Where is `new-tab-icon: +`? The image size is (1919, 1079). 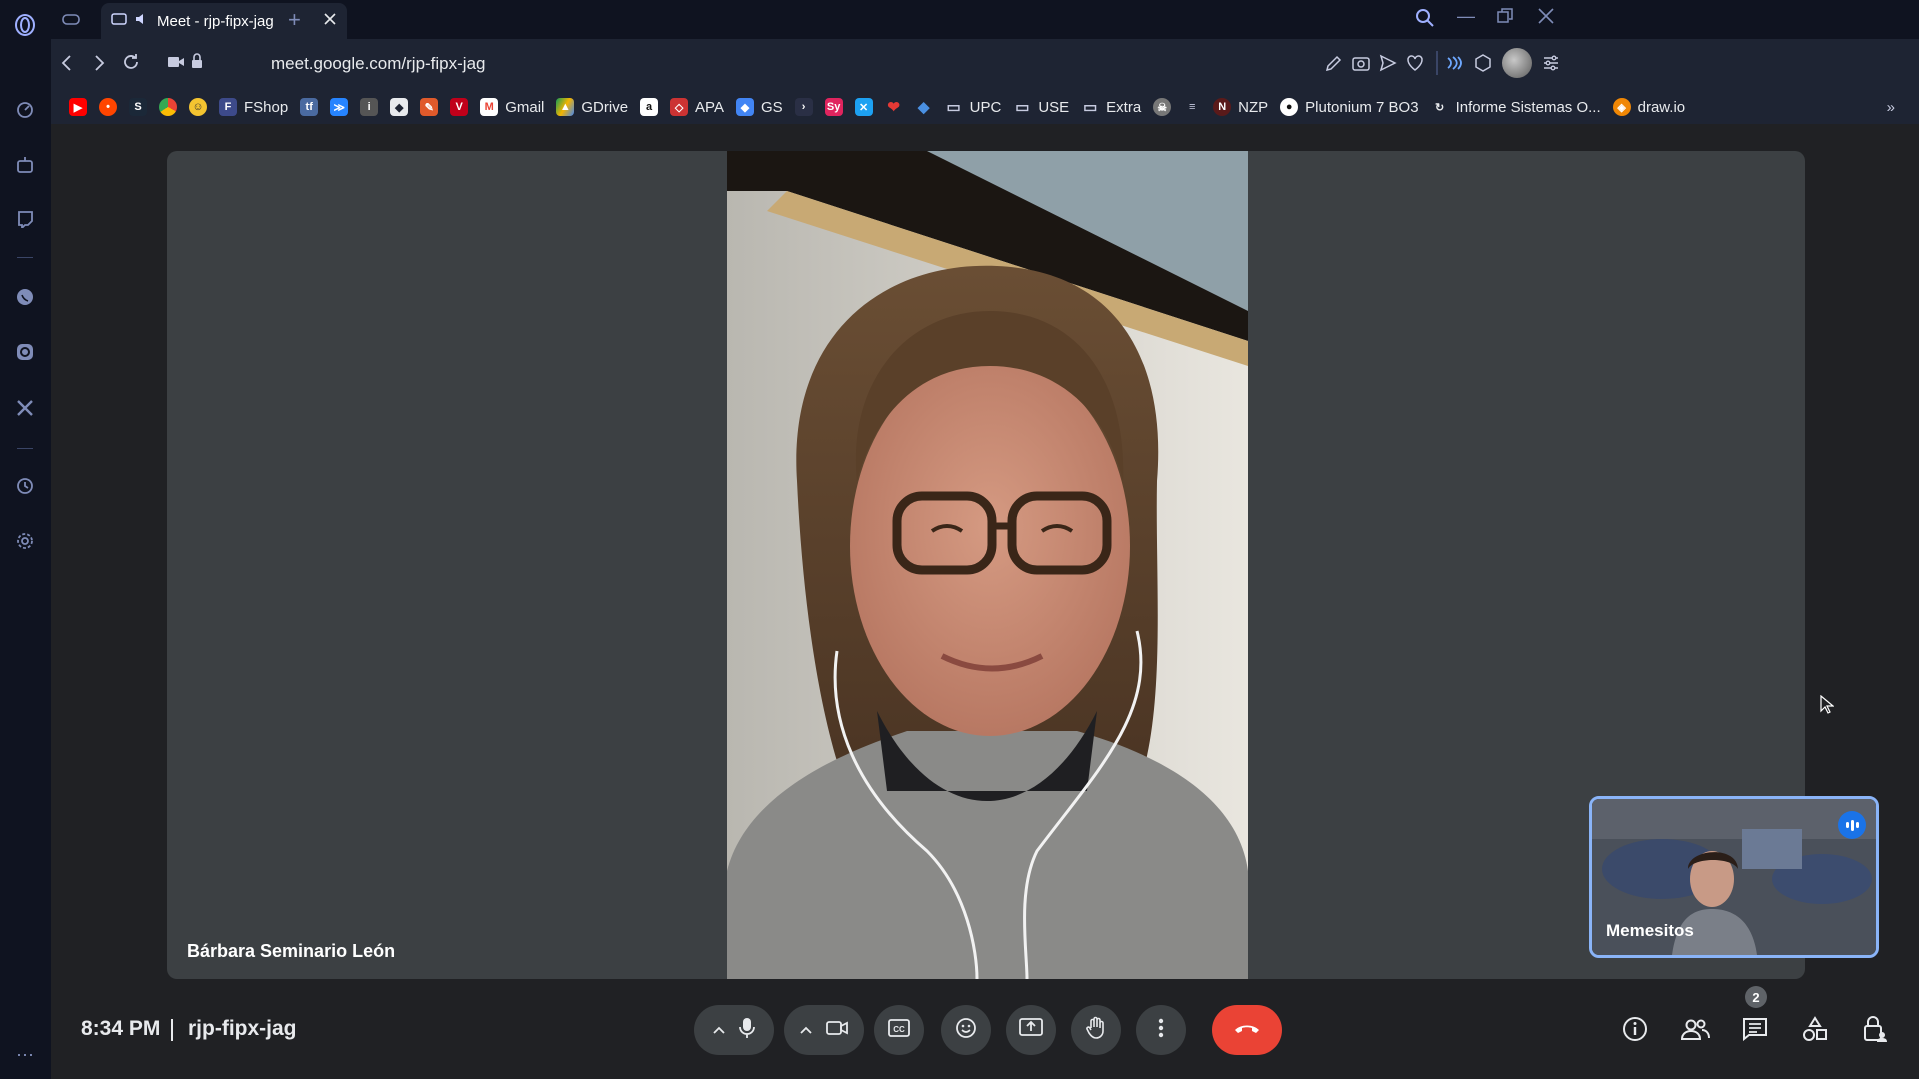
new-tab-icon: + is located at coordinates (294, 20).